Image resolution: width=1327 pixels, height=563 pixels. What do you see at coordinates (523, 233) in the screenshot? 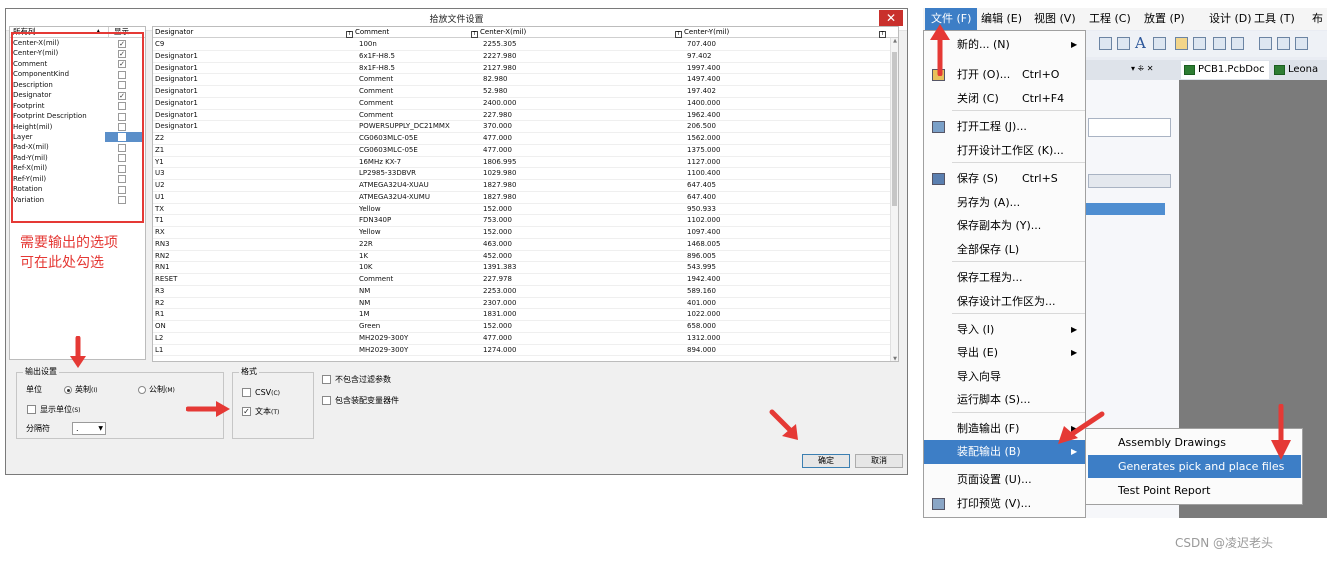
I see `table-row: RX Yellow 152.000 1097.400` at bounding box center [523, 233].